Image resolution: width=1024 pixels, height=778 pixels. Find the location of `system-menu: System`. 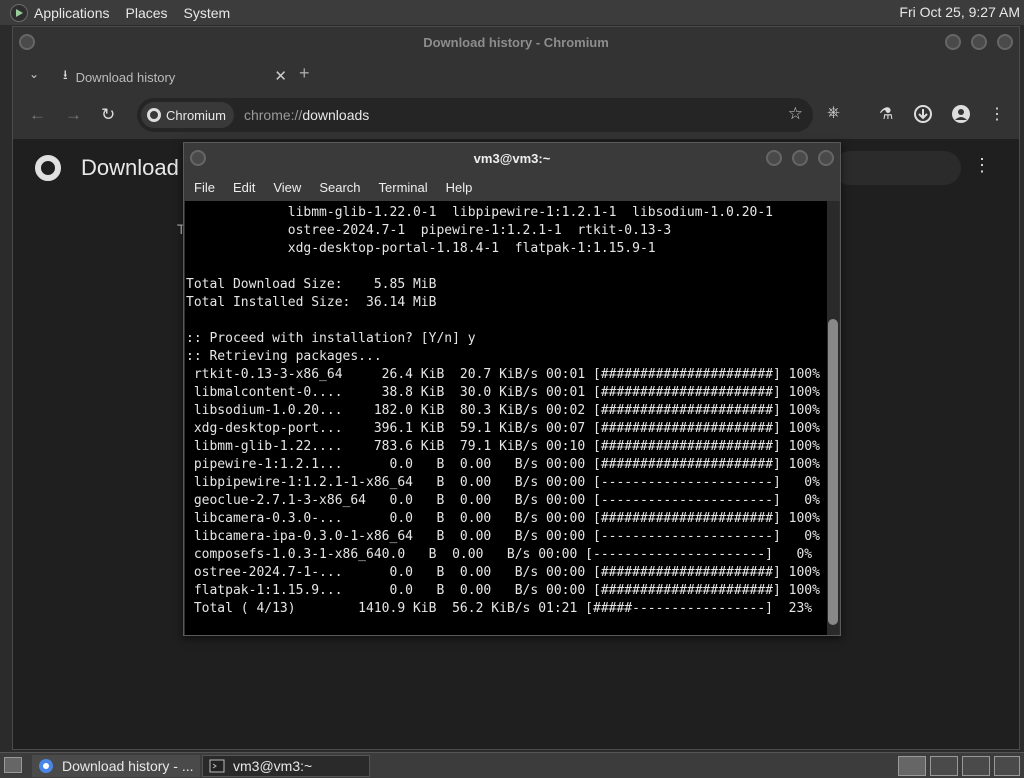

system-menu: System is located at coordinates (207, 13).